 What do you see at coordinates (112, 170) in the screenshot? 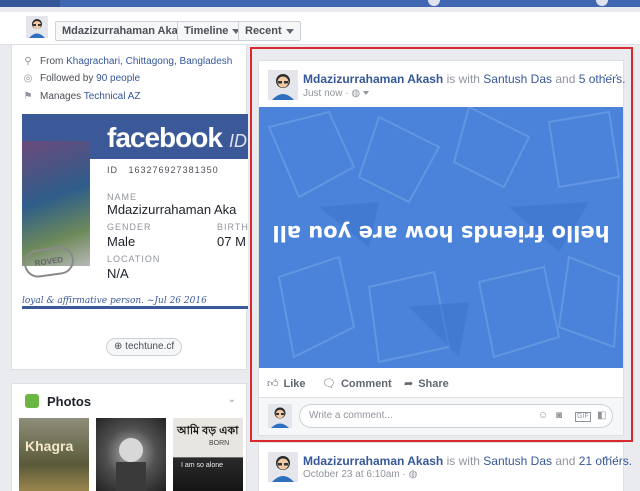
I see `id-label: ID` at bounding box center [112, 170].